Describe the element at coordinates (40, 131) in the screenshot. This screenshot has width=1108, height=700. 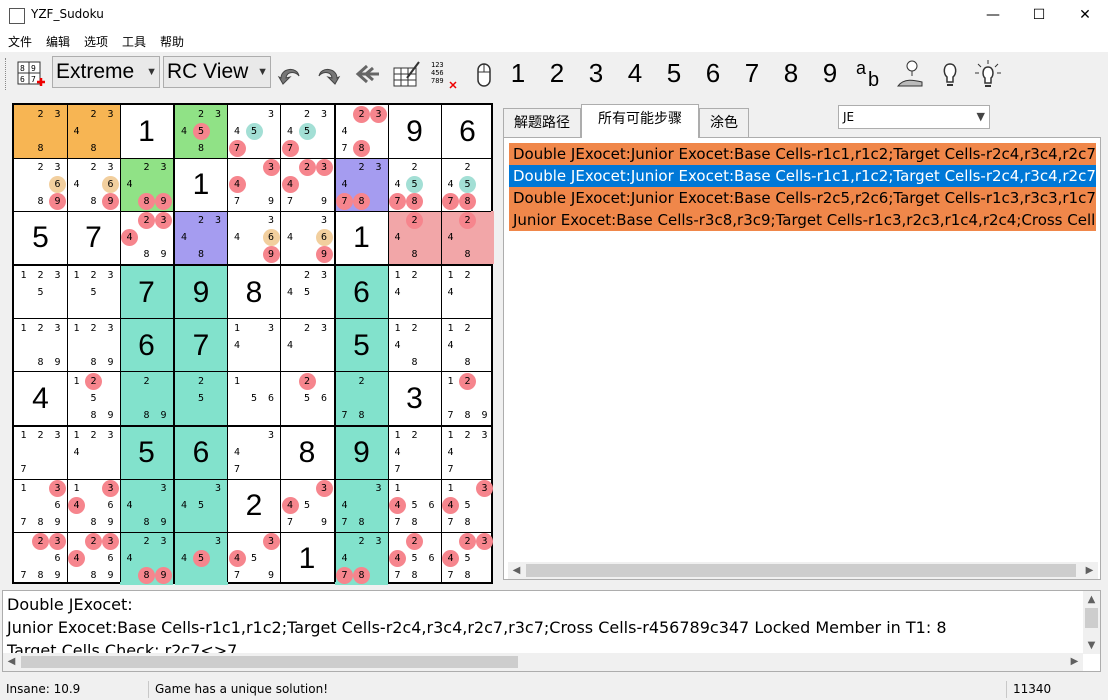
I see `board-cell: 23 8` at that location.